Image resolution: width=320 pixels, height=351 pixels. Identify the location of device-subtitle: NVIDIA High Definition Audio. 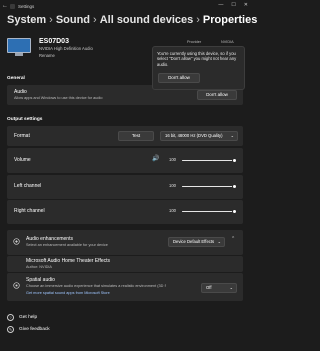
(66, 48).